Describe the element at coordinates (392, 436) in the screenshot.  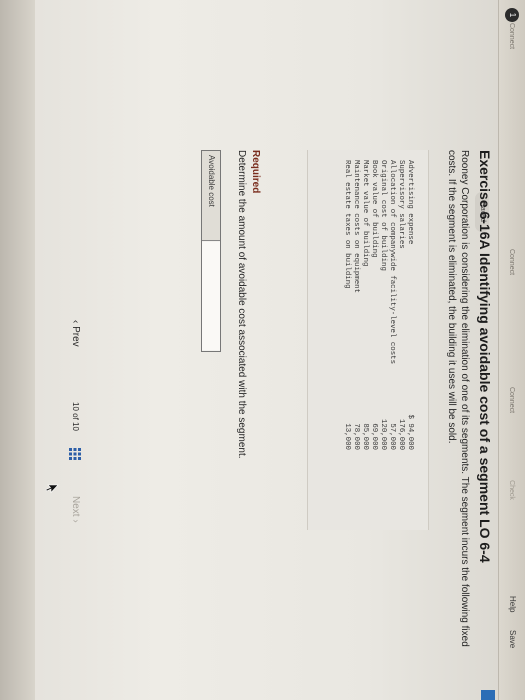
I see `cost-amount: 57,000` at that location.